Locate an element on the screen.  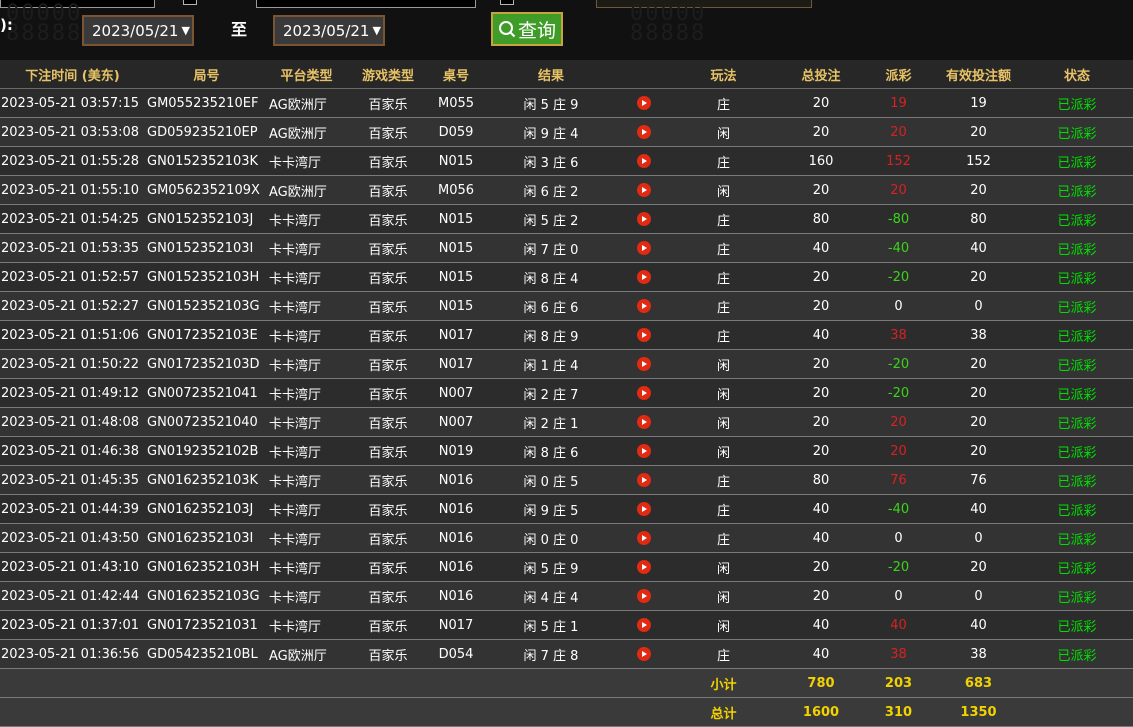
valid-bet-cell: 20 is located at coordinates (978, 277).